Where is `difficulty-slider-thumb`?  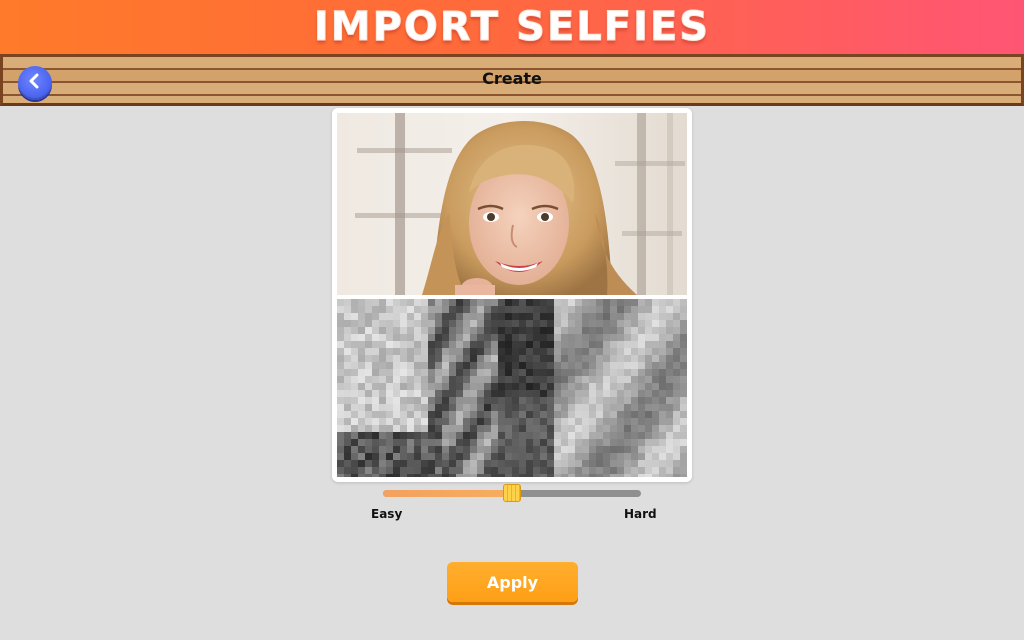
difficulty-slider-thumb is located at coordinates (512, 493).